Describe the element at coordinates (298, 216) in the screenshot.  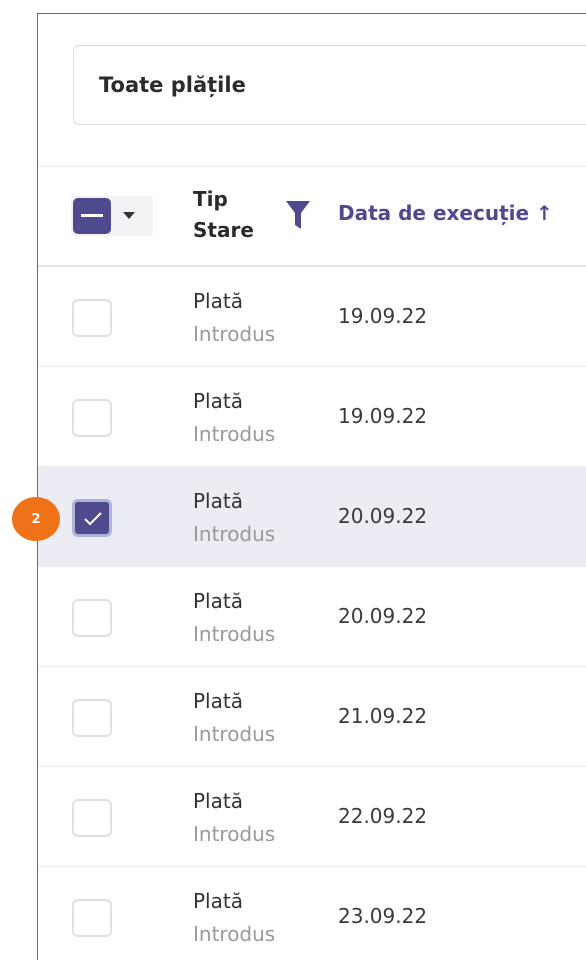
I see `funnel-icon` at that location.